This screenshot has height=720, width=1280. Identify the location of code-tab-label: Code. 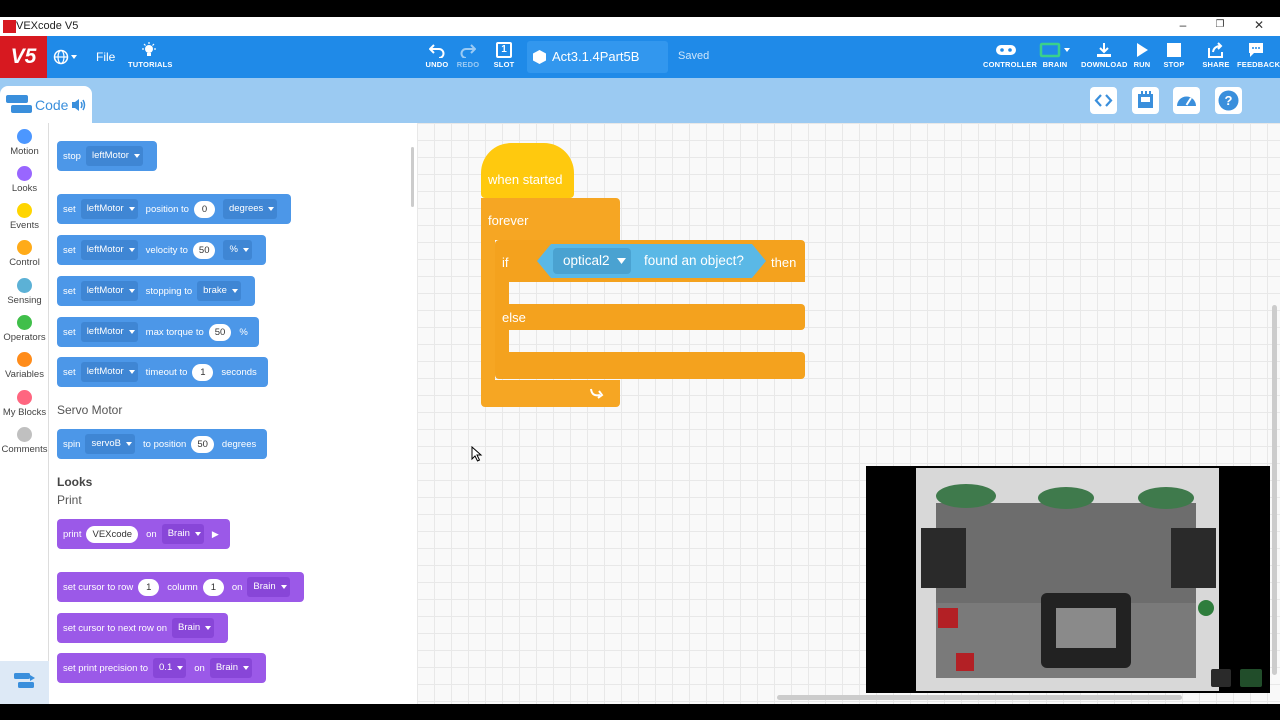
(52, 105).